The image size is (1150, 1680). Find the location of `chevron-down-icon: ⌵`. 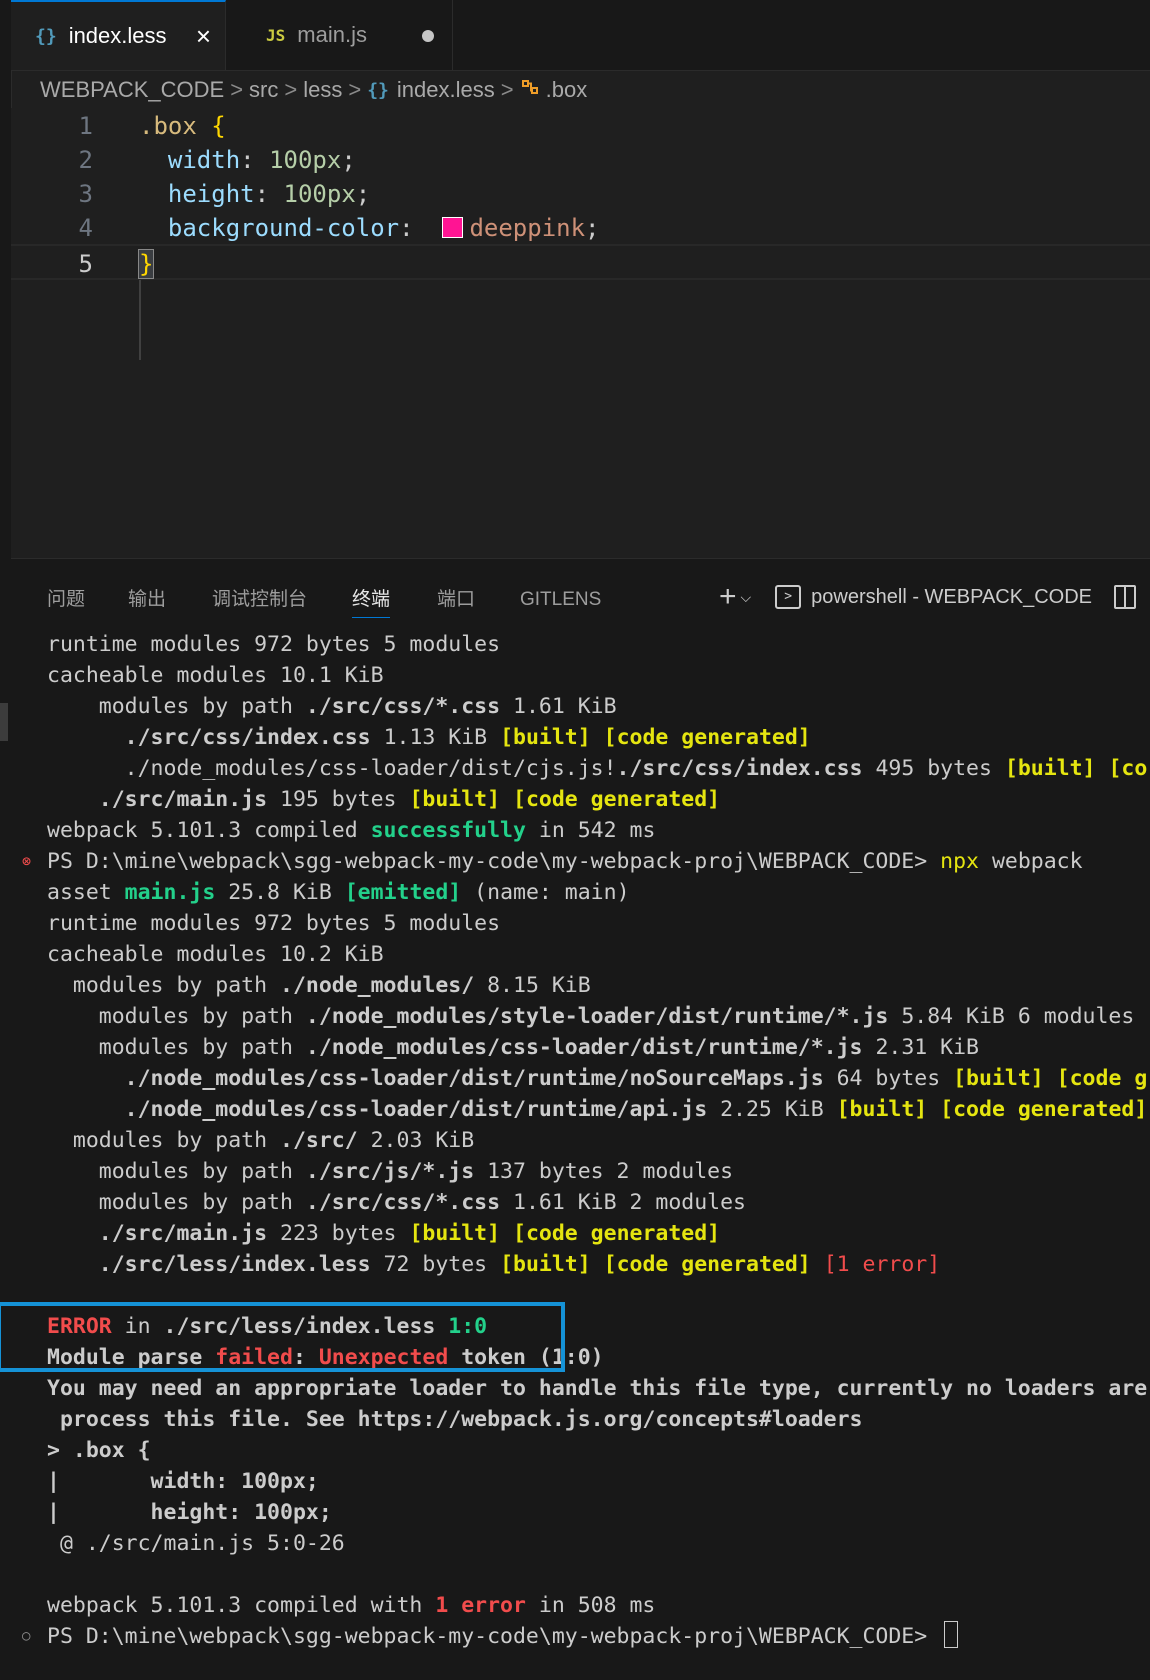

chevron-down-icon: ⌵ is located at coordinates (746, 597).